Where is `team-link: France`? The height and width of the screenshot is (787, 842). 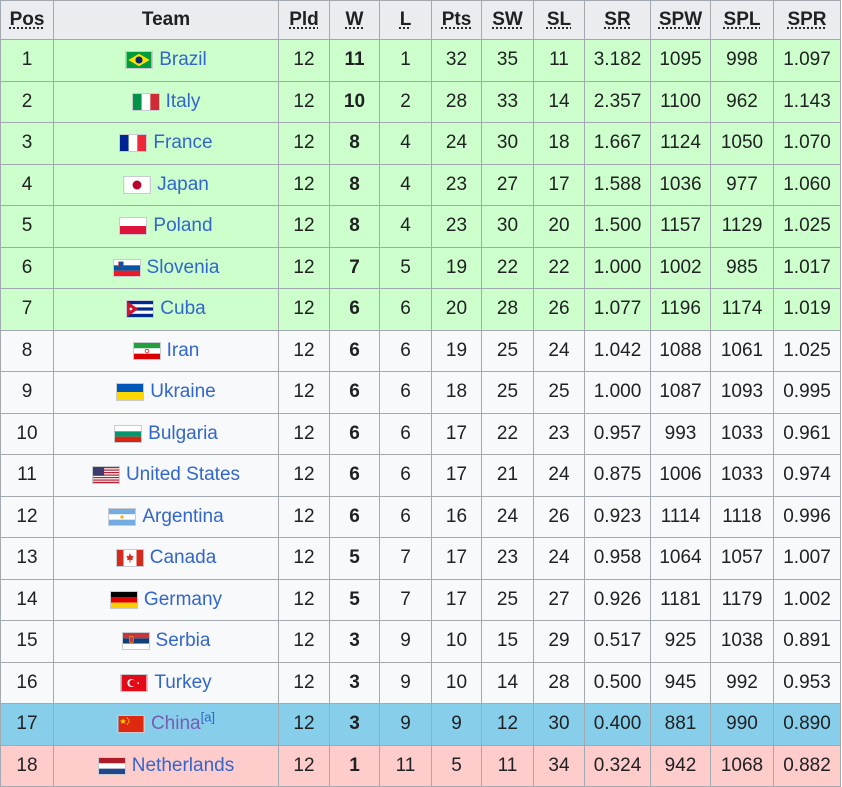 team-link: France is located at coordinates (182, 142).